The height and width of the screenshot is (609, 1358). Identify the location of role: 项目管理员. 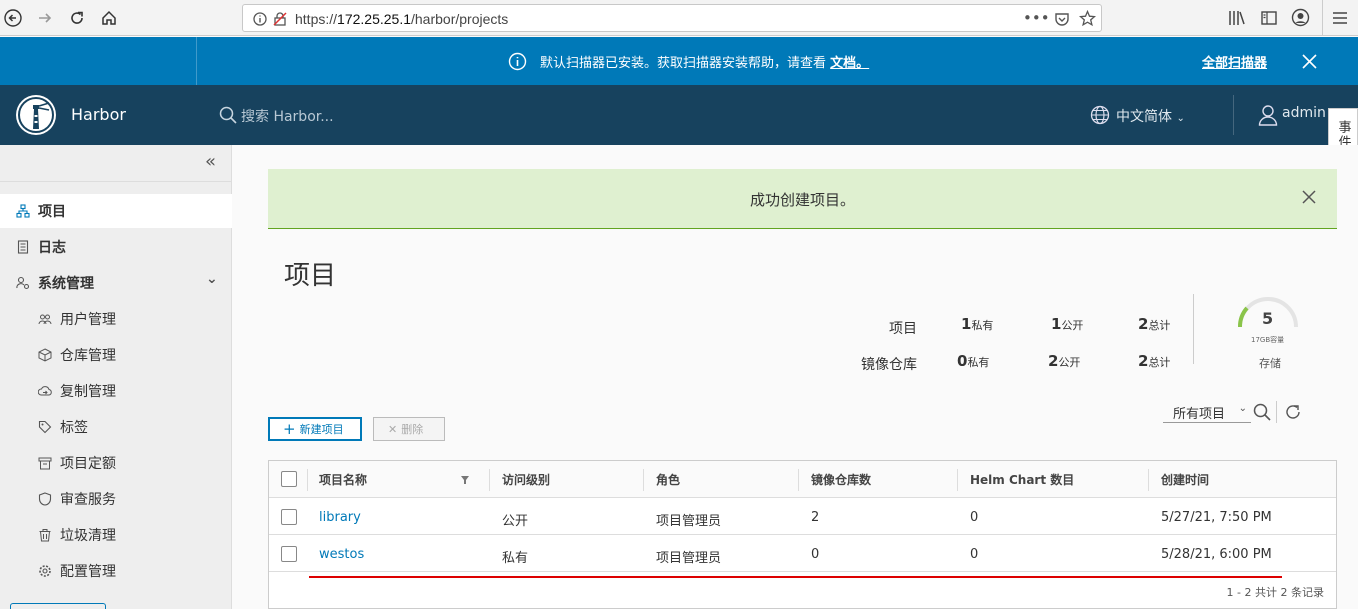
(689, 521).